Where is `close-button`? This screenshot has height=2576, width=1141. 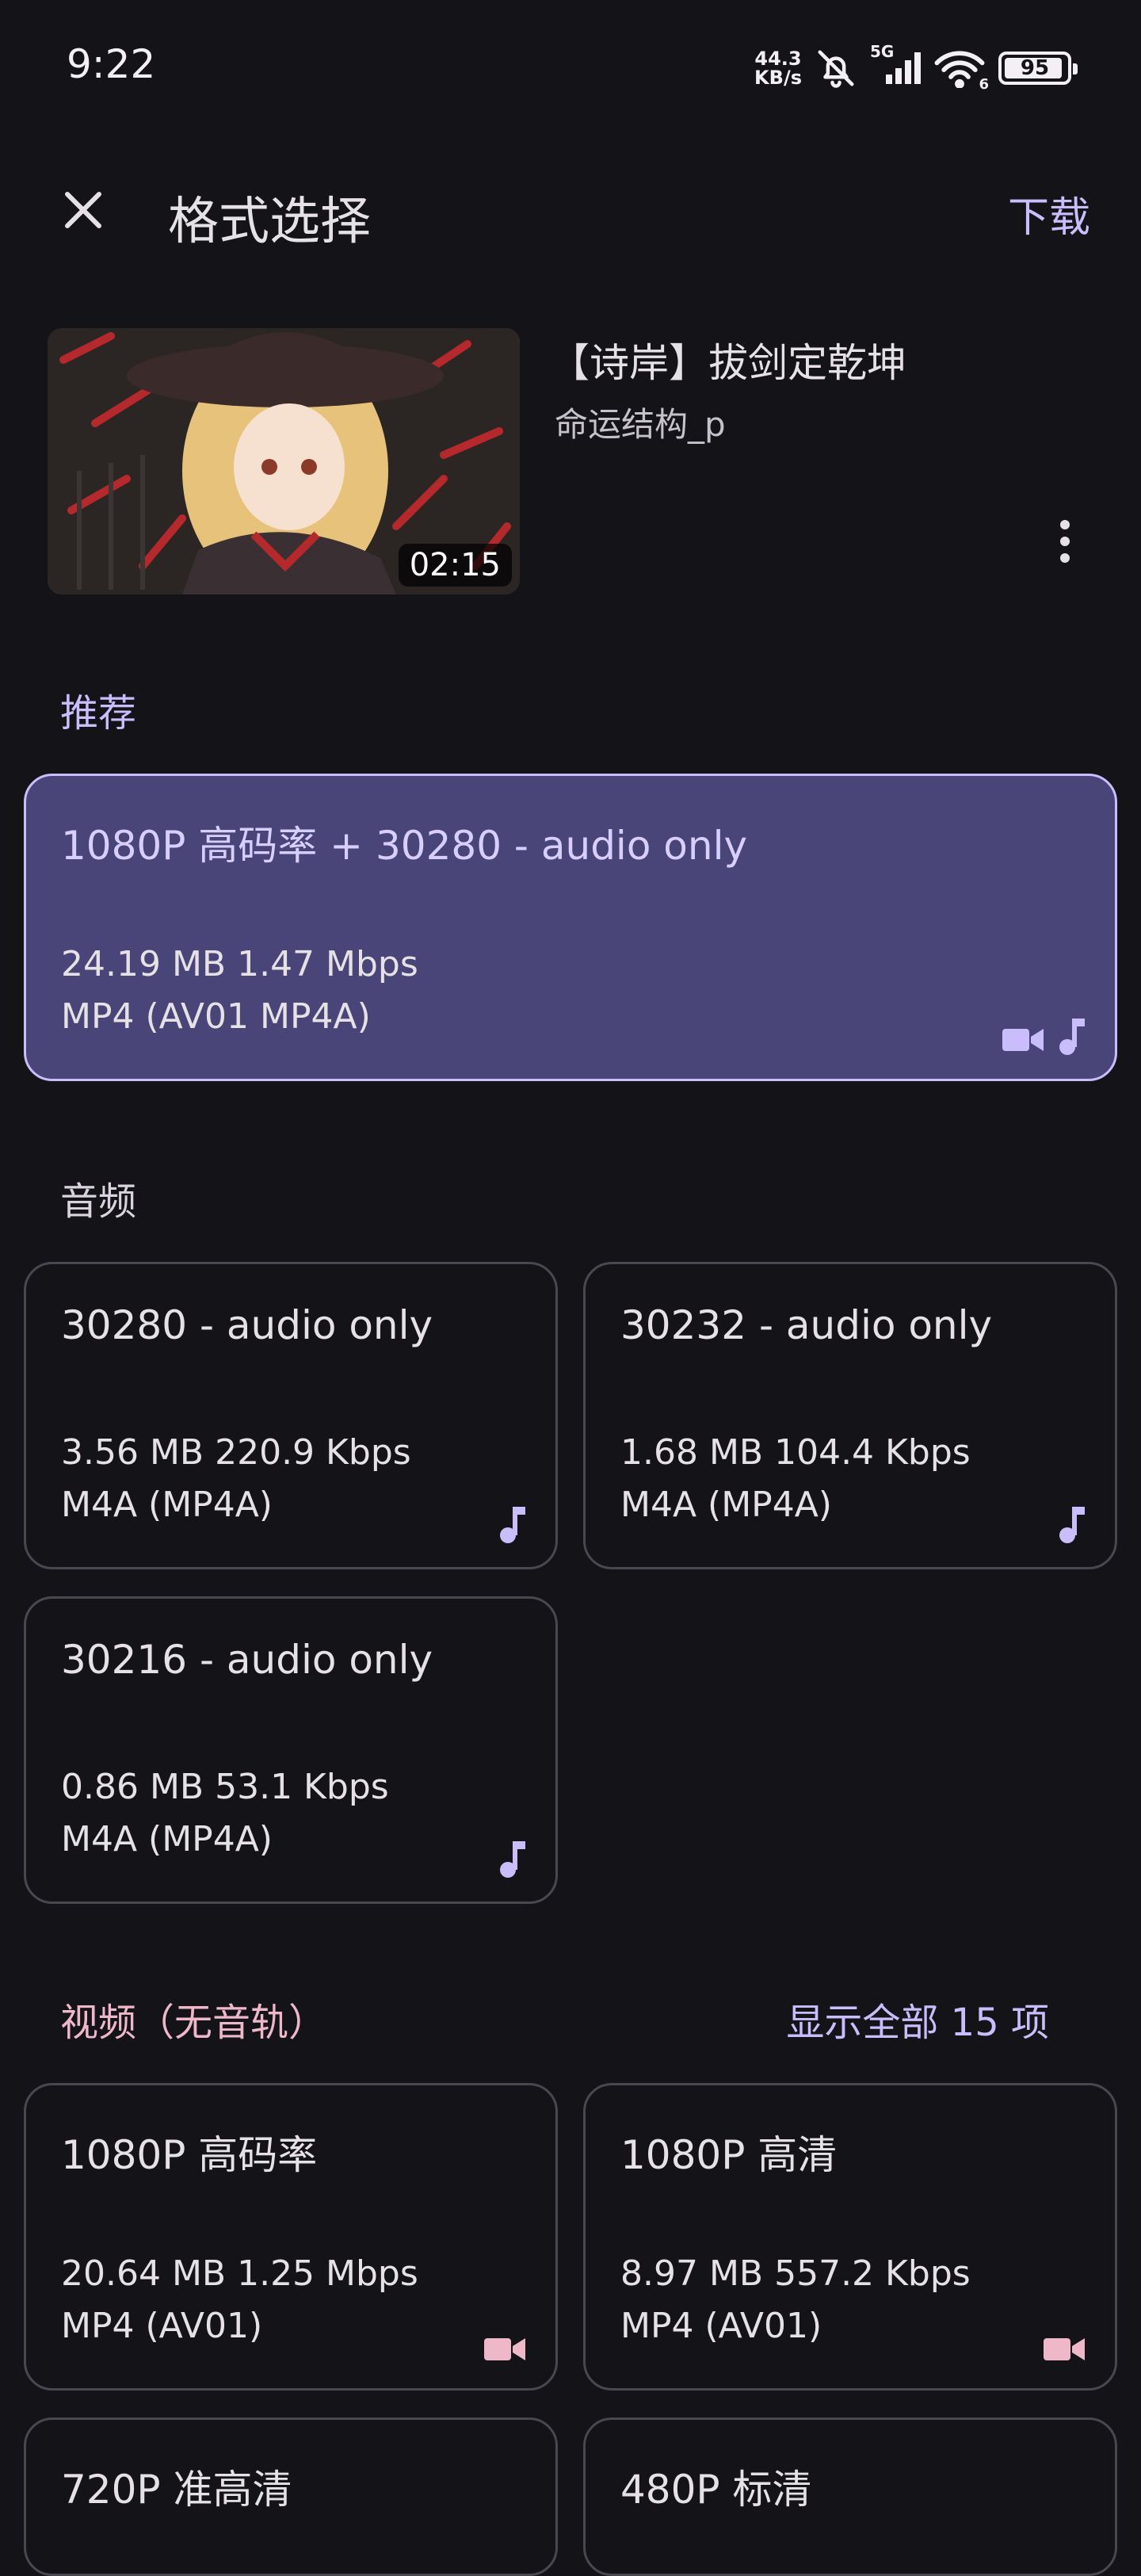 close-button is located at coordinates (83, 210).